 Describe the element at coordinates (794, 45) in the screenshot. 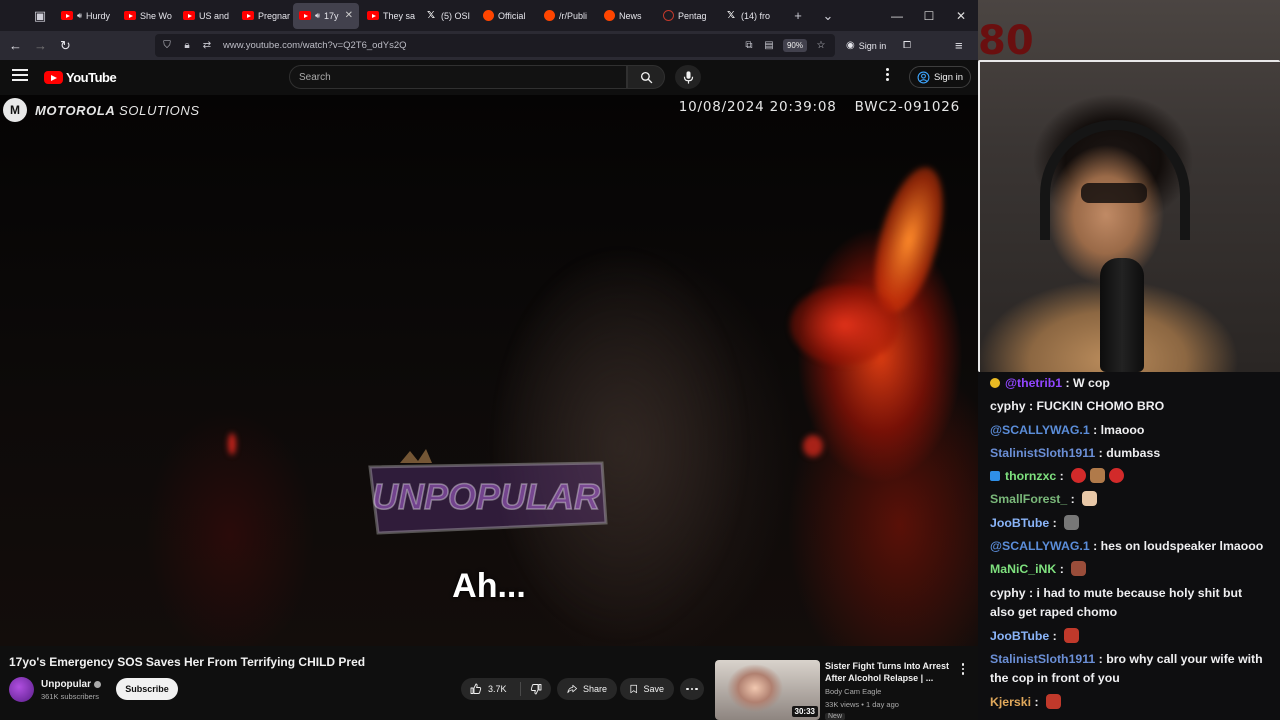

I see `zoom-level: 90%` at that location.